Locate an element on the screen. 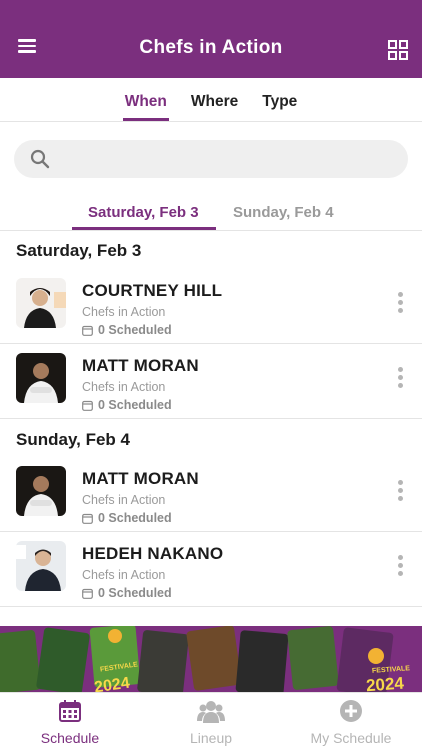  banner-badge-right: 2024 is located at coordinates (385, 684).